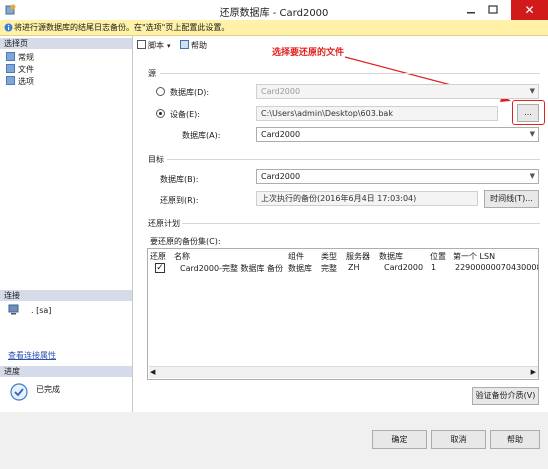  Describe the element at coordinates (434, 267) in the screenshot. I see `cell-position: 1` at that location.